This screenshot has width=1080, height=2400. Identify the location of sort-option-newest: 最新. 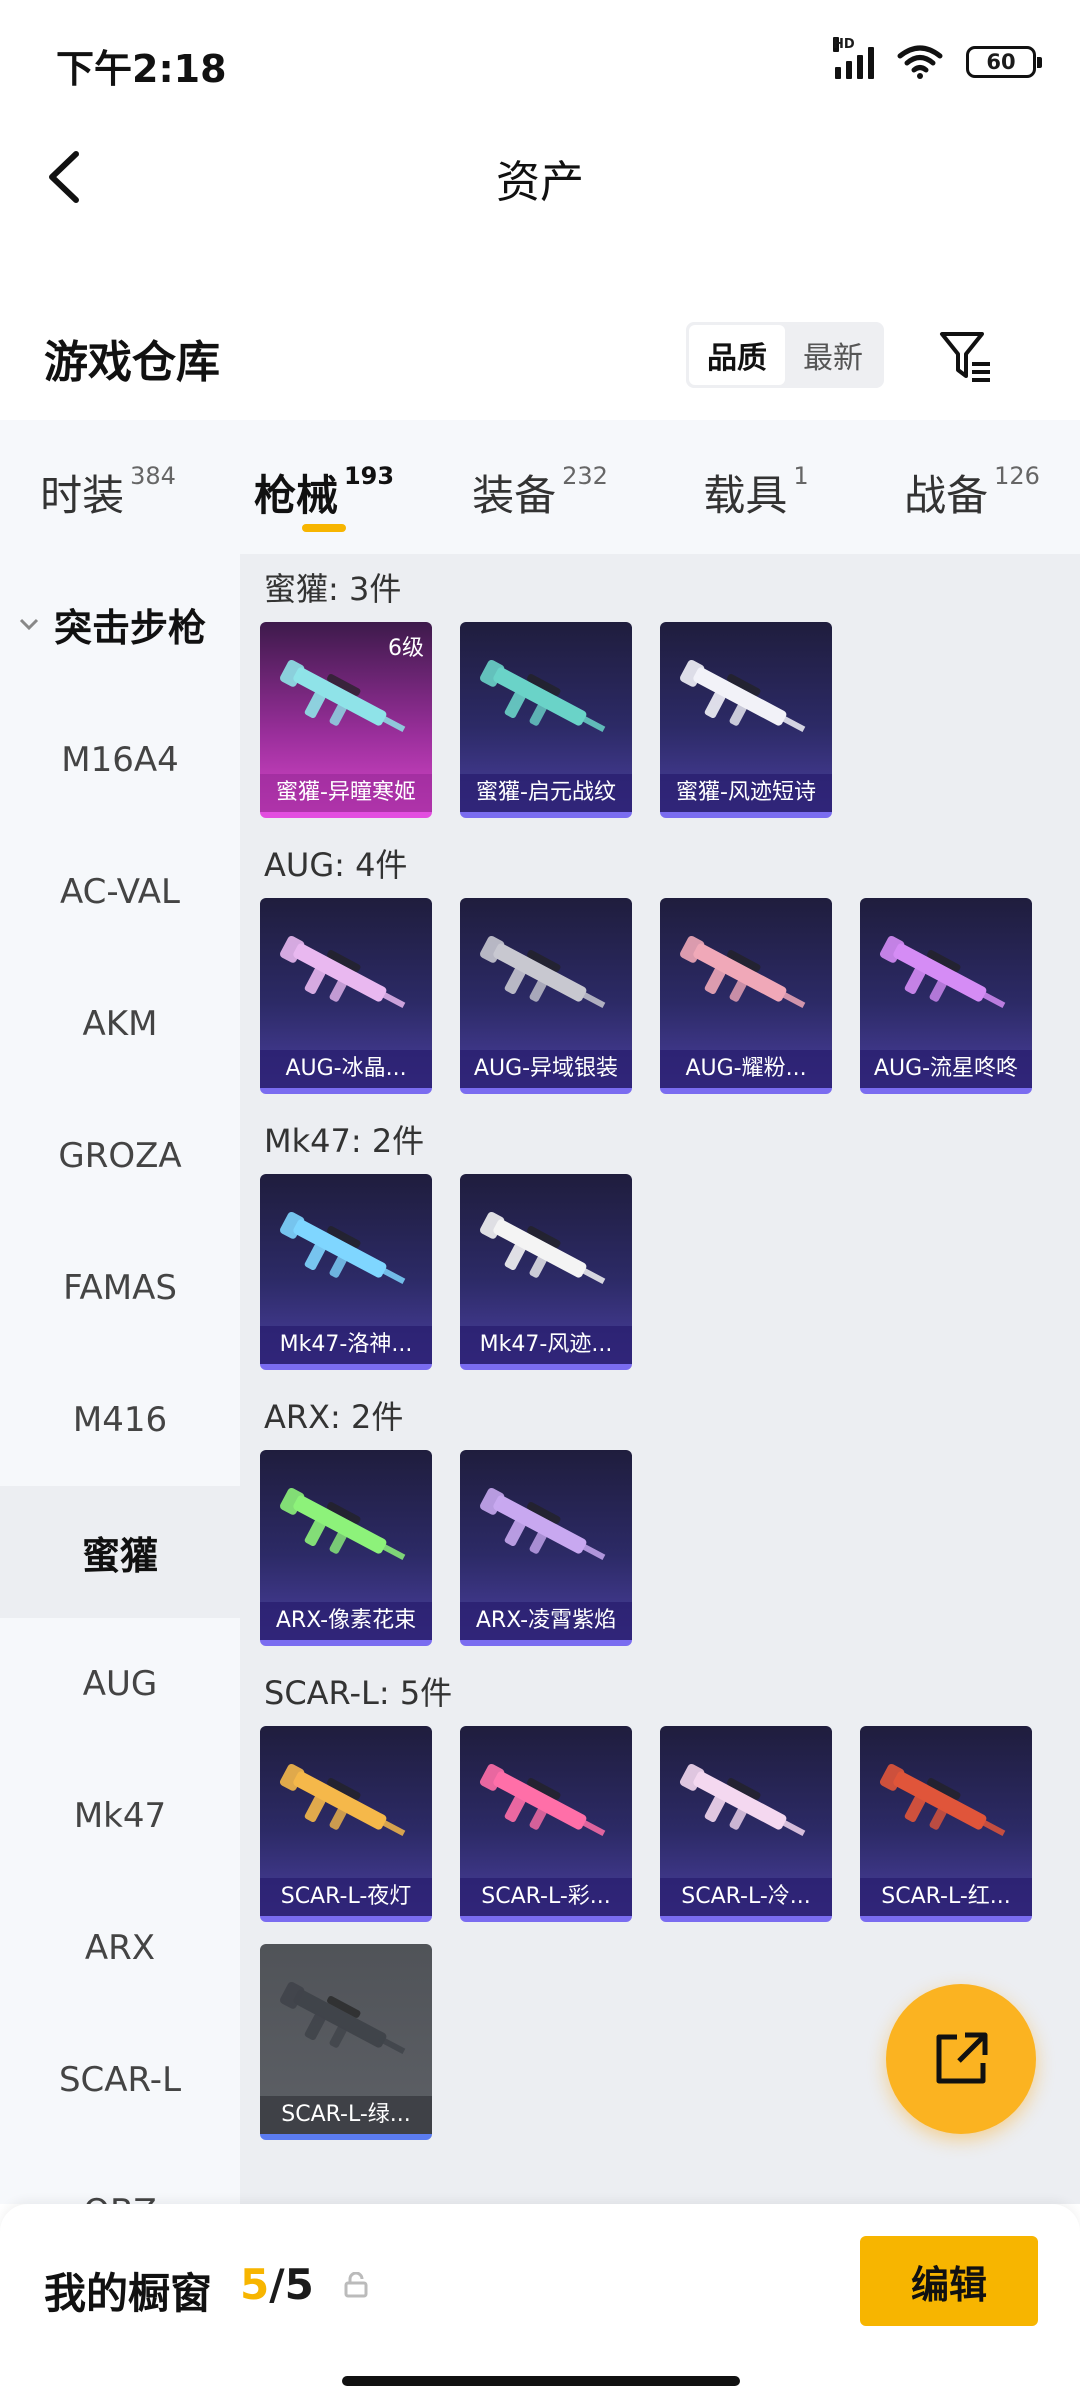
(833, 355).